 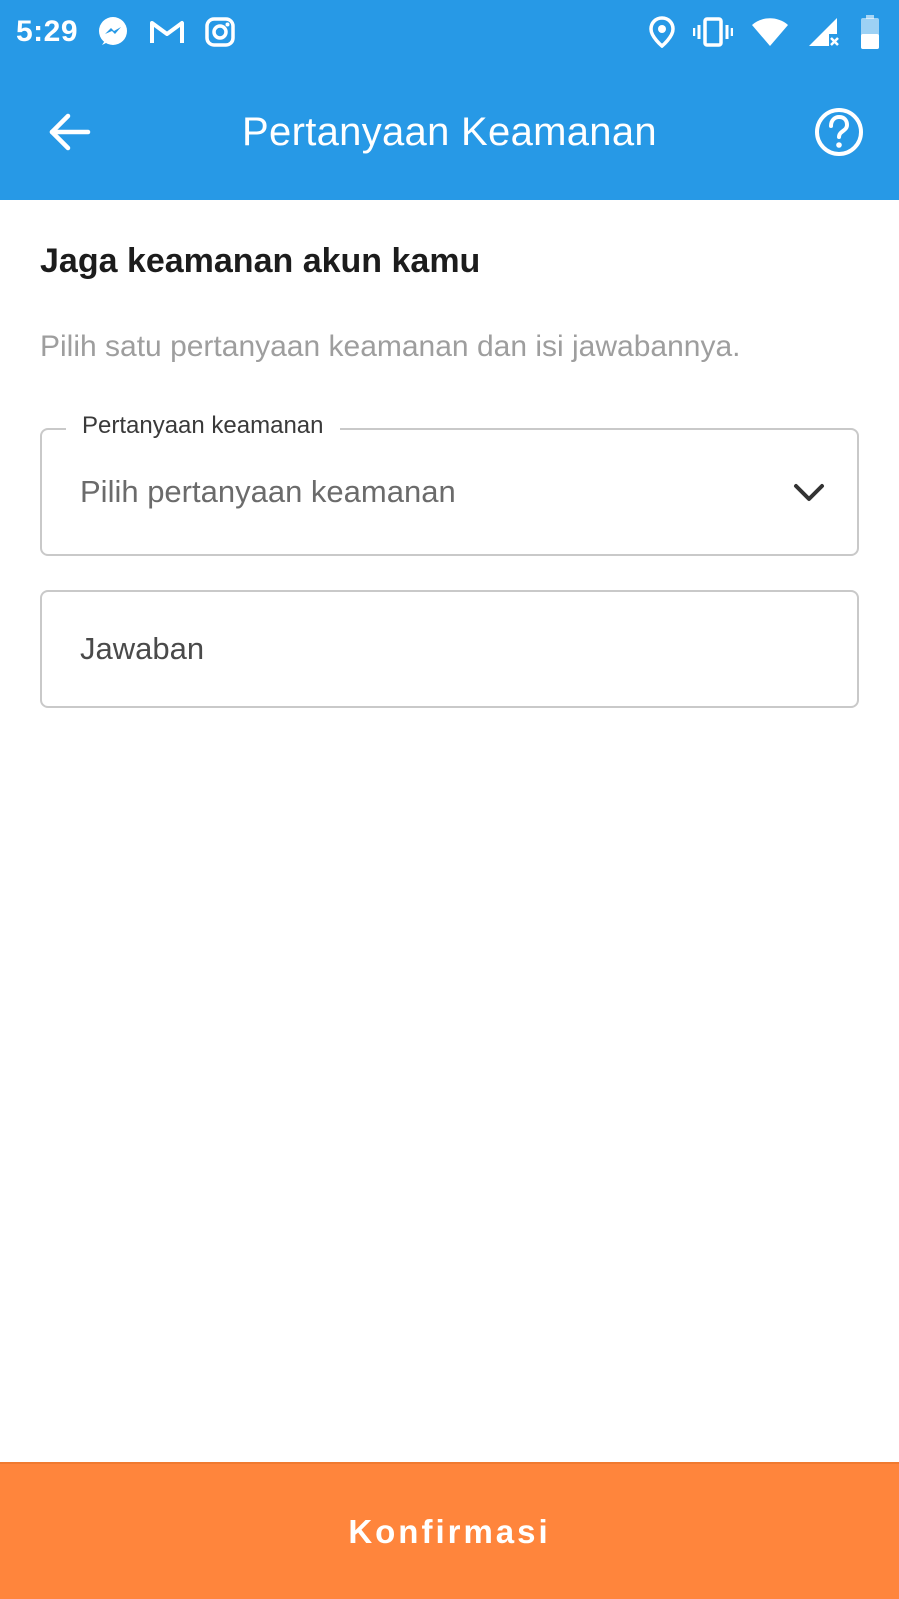 I want to click on security-question-placeholder: Pilih pertanyaan keamanan, so click(x=268, y=491).